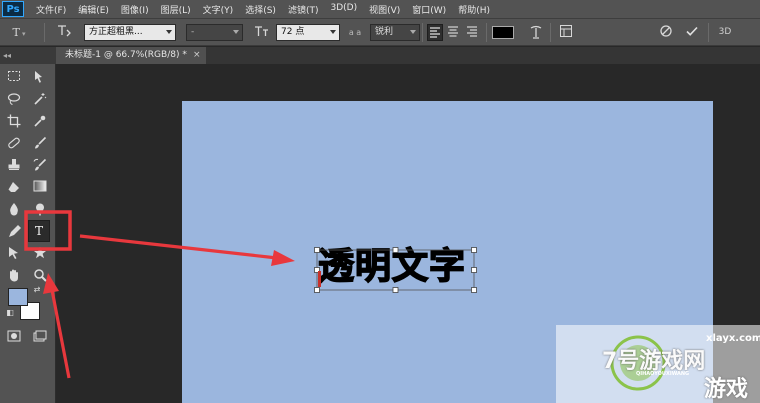 Image resolution: width=760 pixels, height=403 pixels. I want to click on dodge-icon, so click(40, 209).